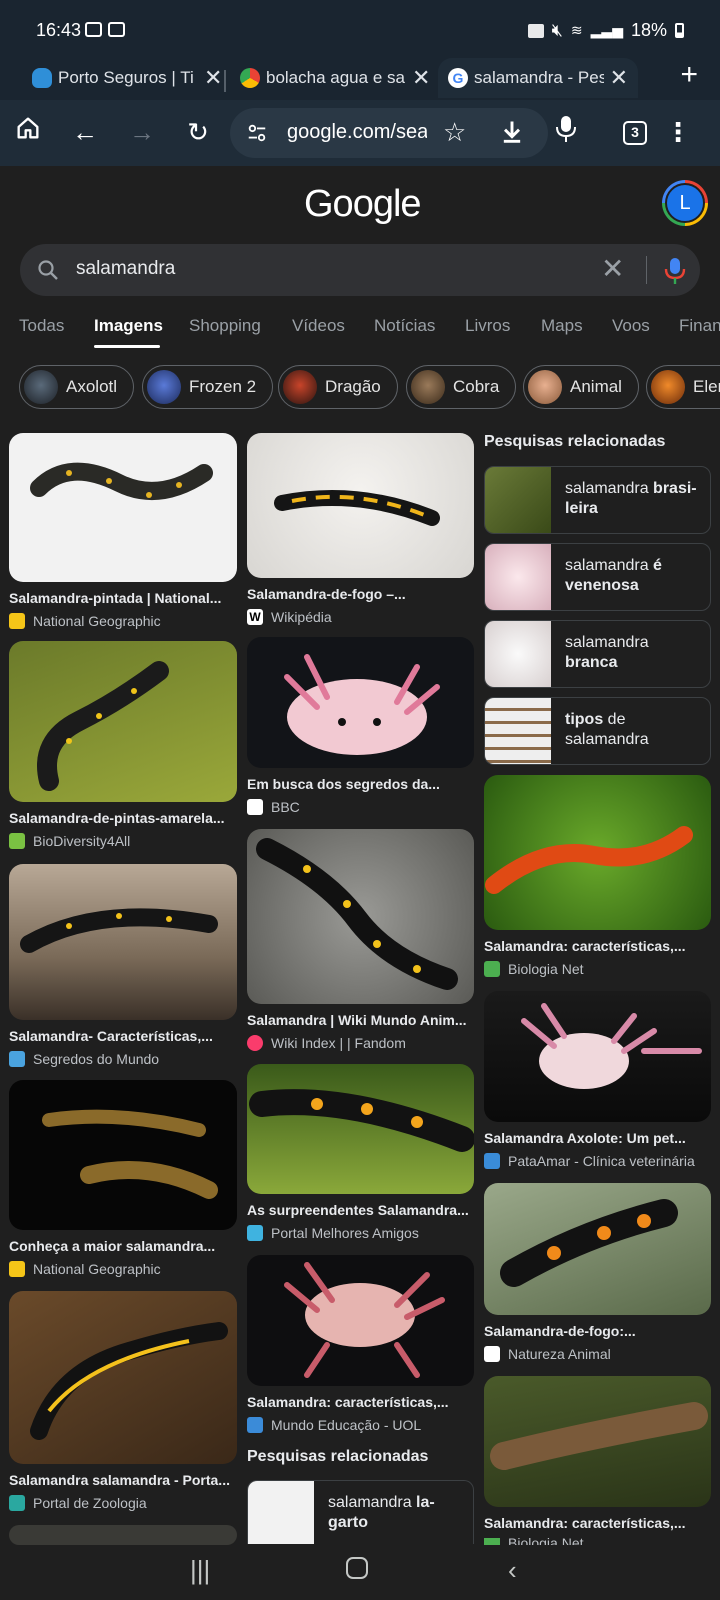 Image resolution: width=720 pixels, height=1600 pixels. Describe the element at coordinates (581, 387) in the screenshot. I see `chip-animal: Animal` at that location.